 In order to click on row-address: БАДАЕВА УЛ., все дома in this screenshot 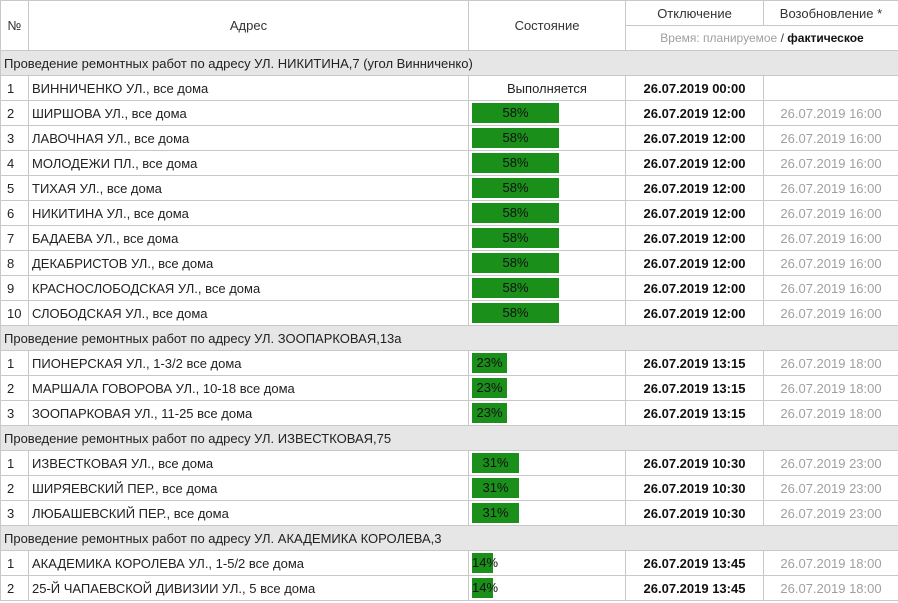, I will do `click(248, 238)`.